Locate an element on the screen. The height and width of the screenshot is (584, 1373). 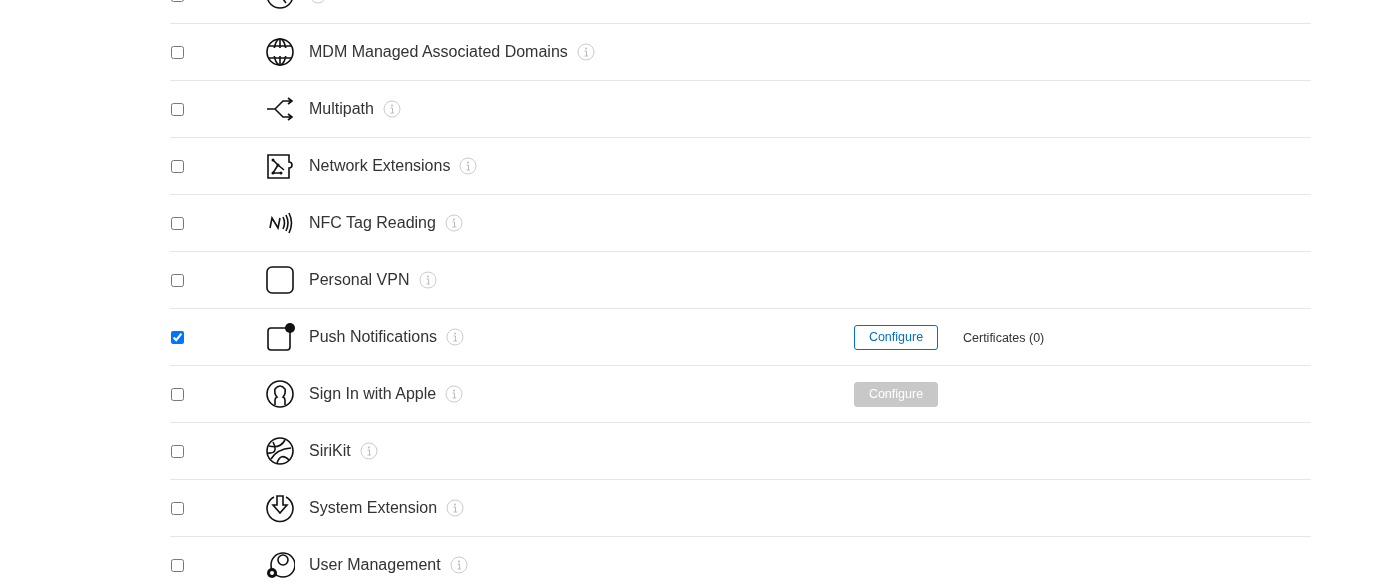
capability-name: Network Extensions is located at coordinates (380, 166).